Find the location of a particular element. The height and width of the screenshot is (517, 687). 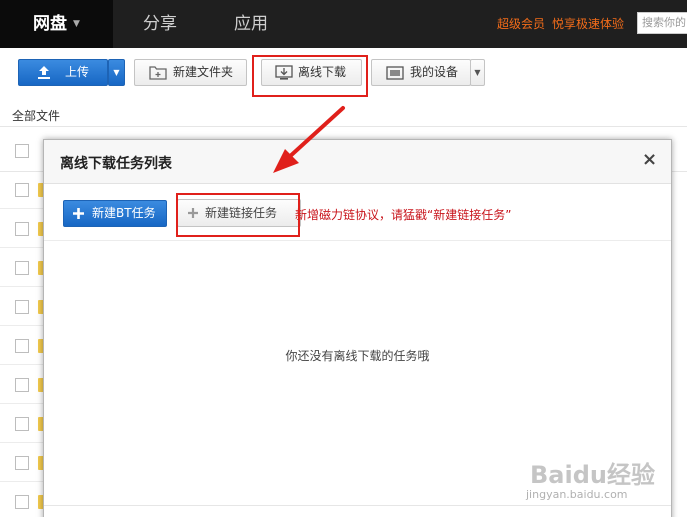

new-folder-button: 新建文件夹 is located at coordinates (190, 72).